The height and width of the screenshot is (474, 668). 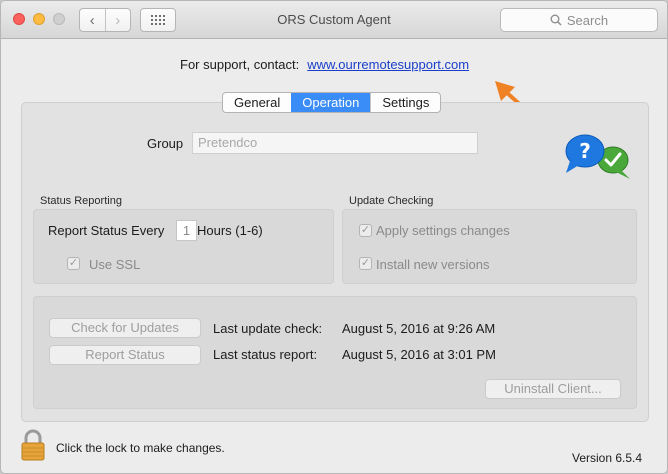 What do you see at coordinates (125, 328) in the screenshot?
I see `check-updates-button: Check for Updates` at bounding box center [125, 328].